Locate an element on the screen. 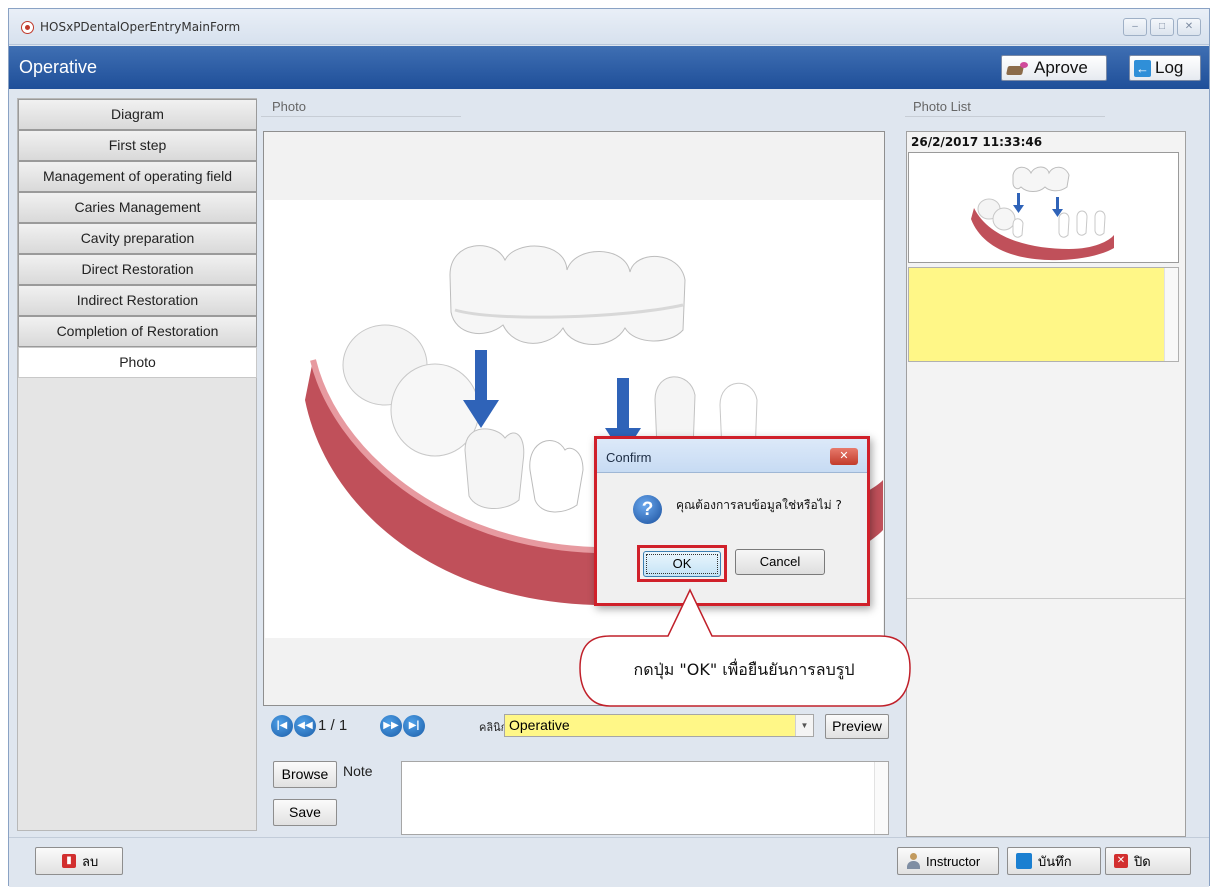  cancel-button: Cancel is located at coordinates (780, 562).